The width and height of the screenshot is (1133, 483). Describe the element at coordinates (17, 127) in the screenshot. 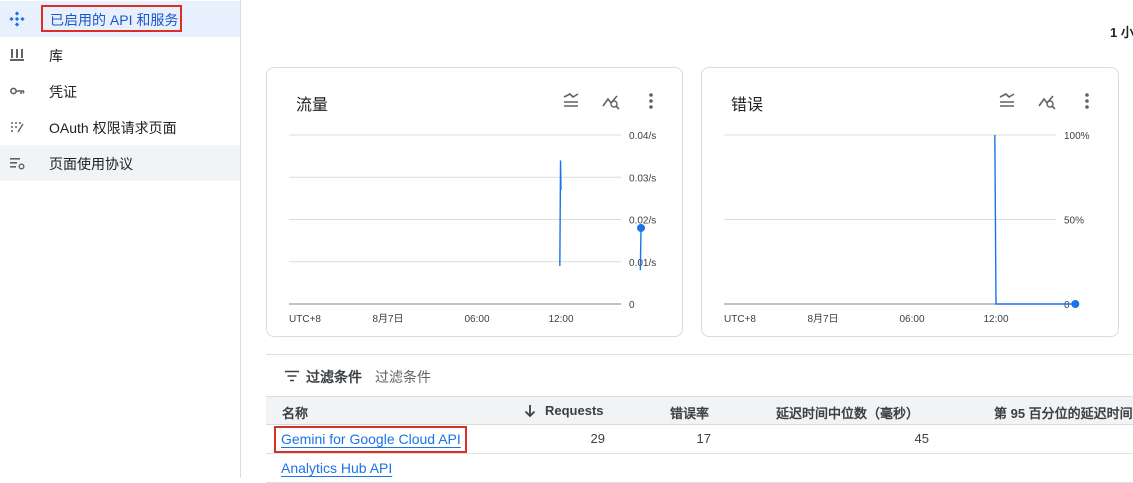

I see `oauth-dots-icon` at that location.